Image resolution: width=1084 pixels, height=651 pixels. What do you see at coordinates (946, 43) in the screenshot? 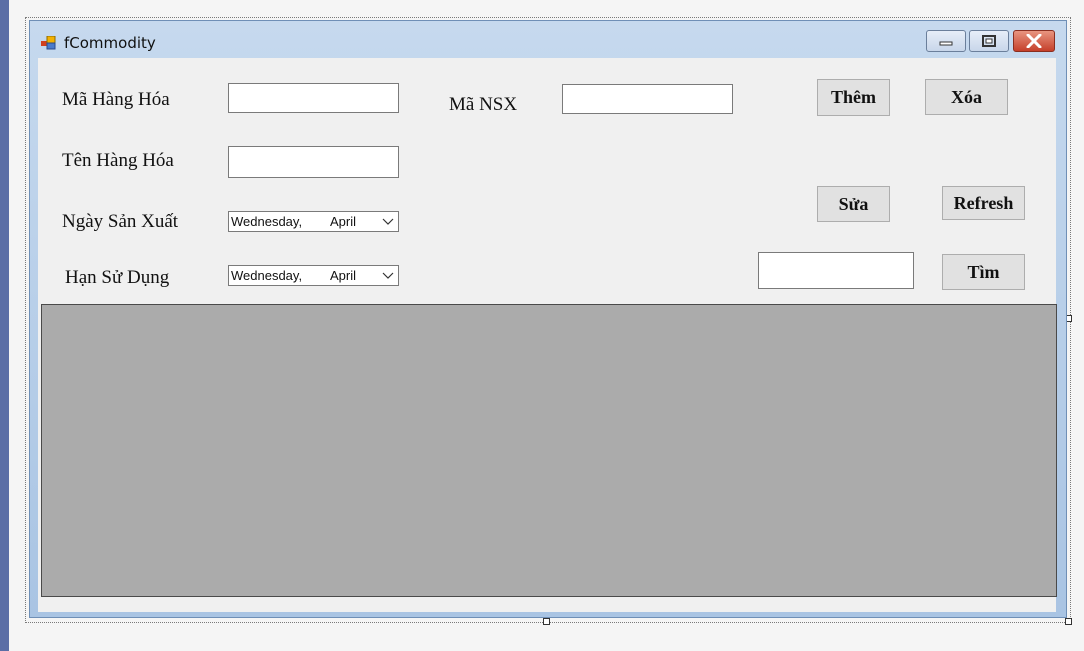
I see `minimize-icon` at bounding box center [946, 43].